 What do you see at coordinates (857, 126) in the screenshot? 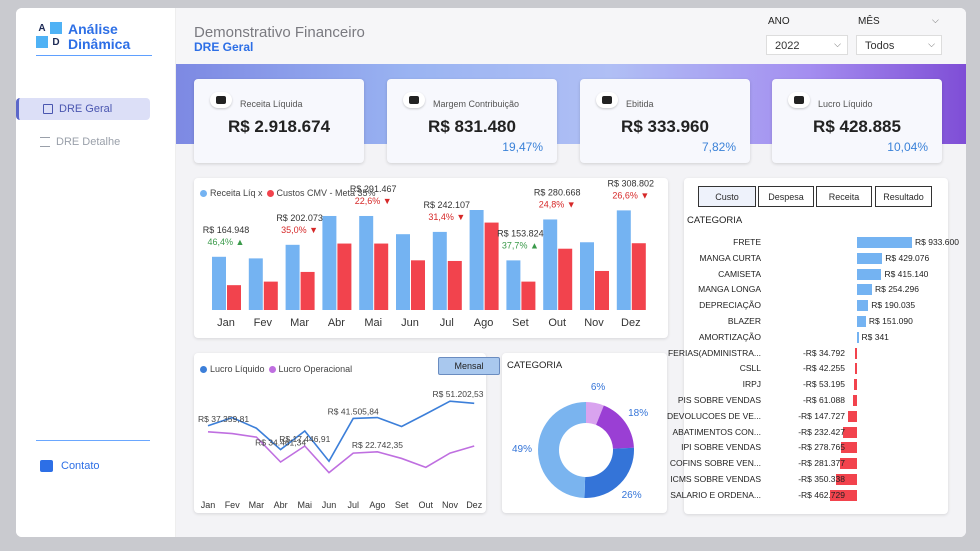
I see `kpi-value: R$ 428.885` at bounding box center [857, 126].